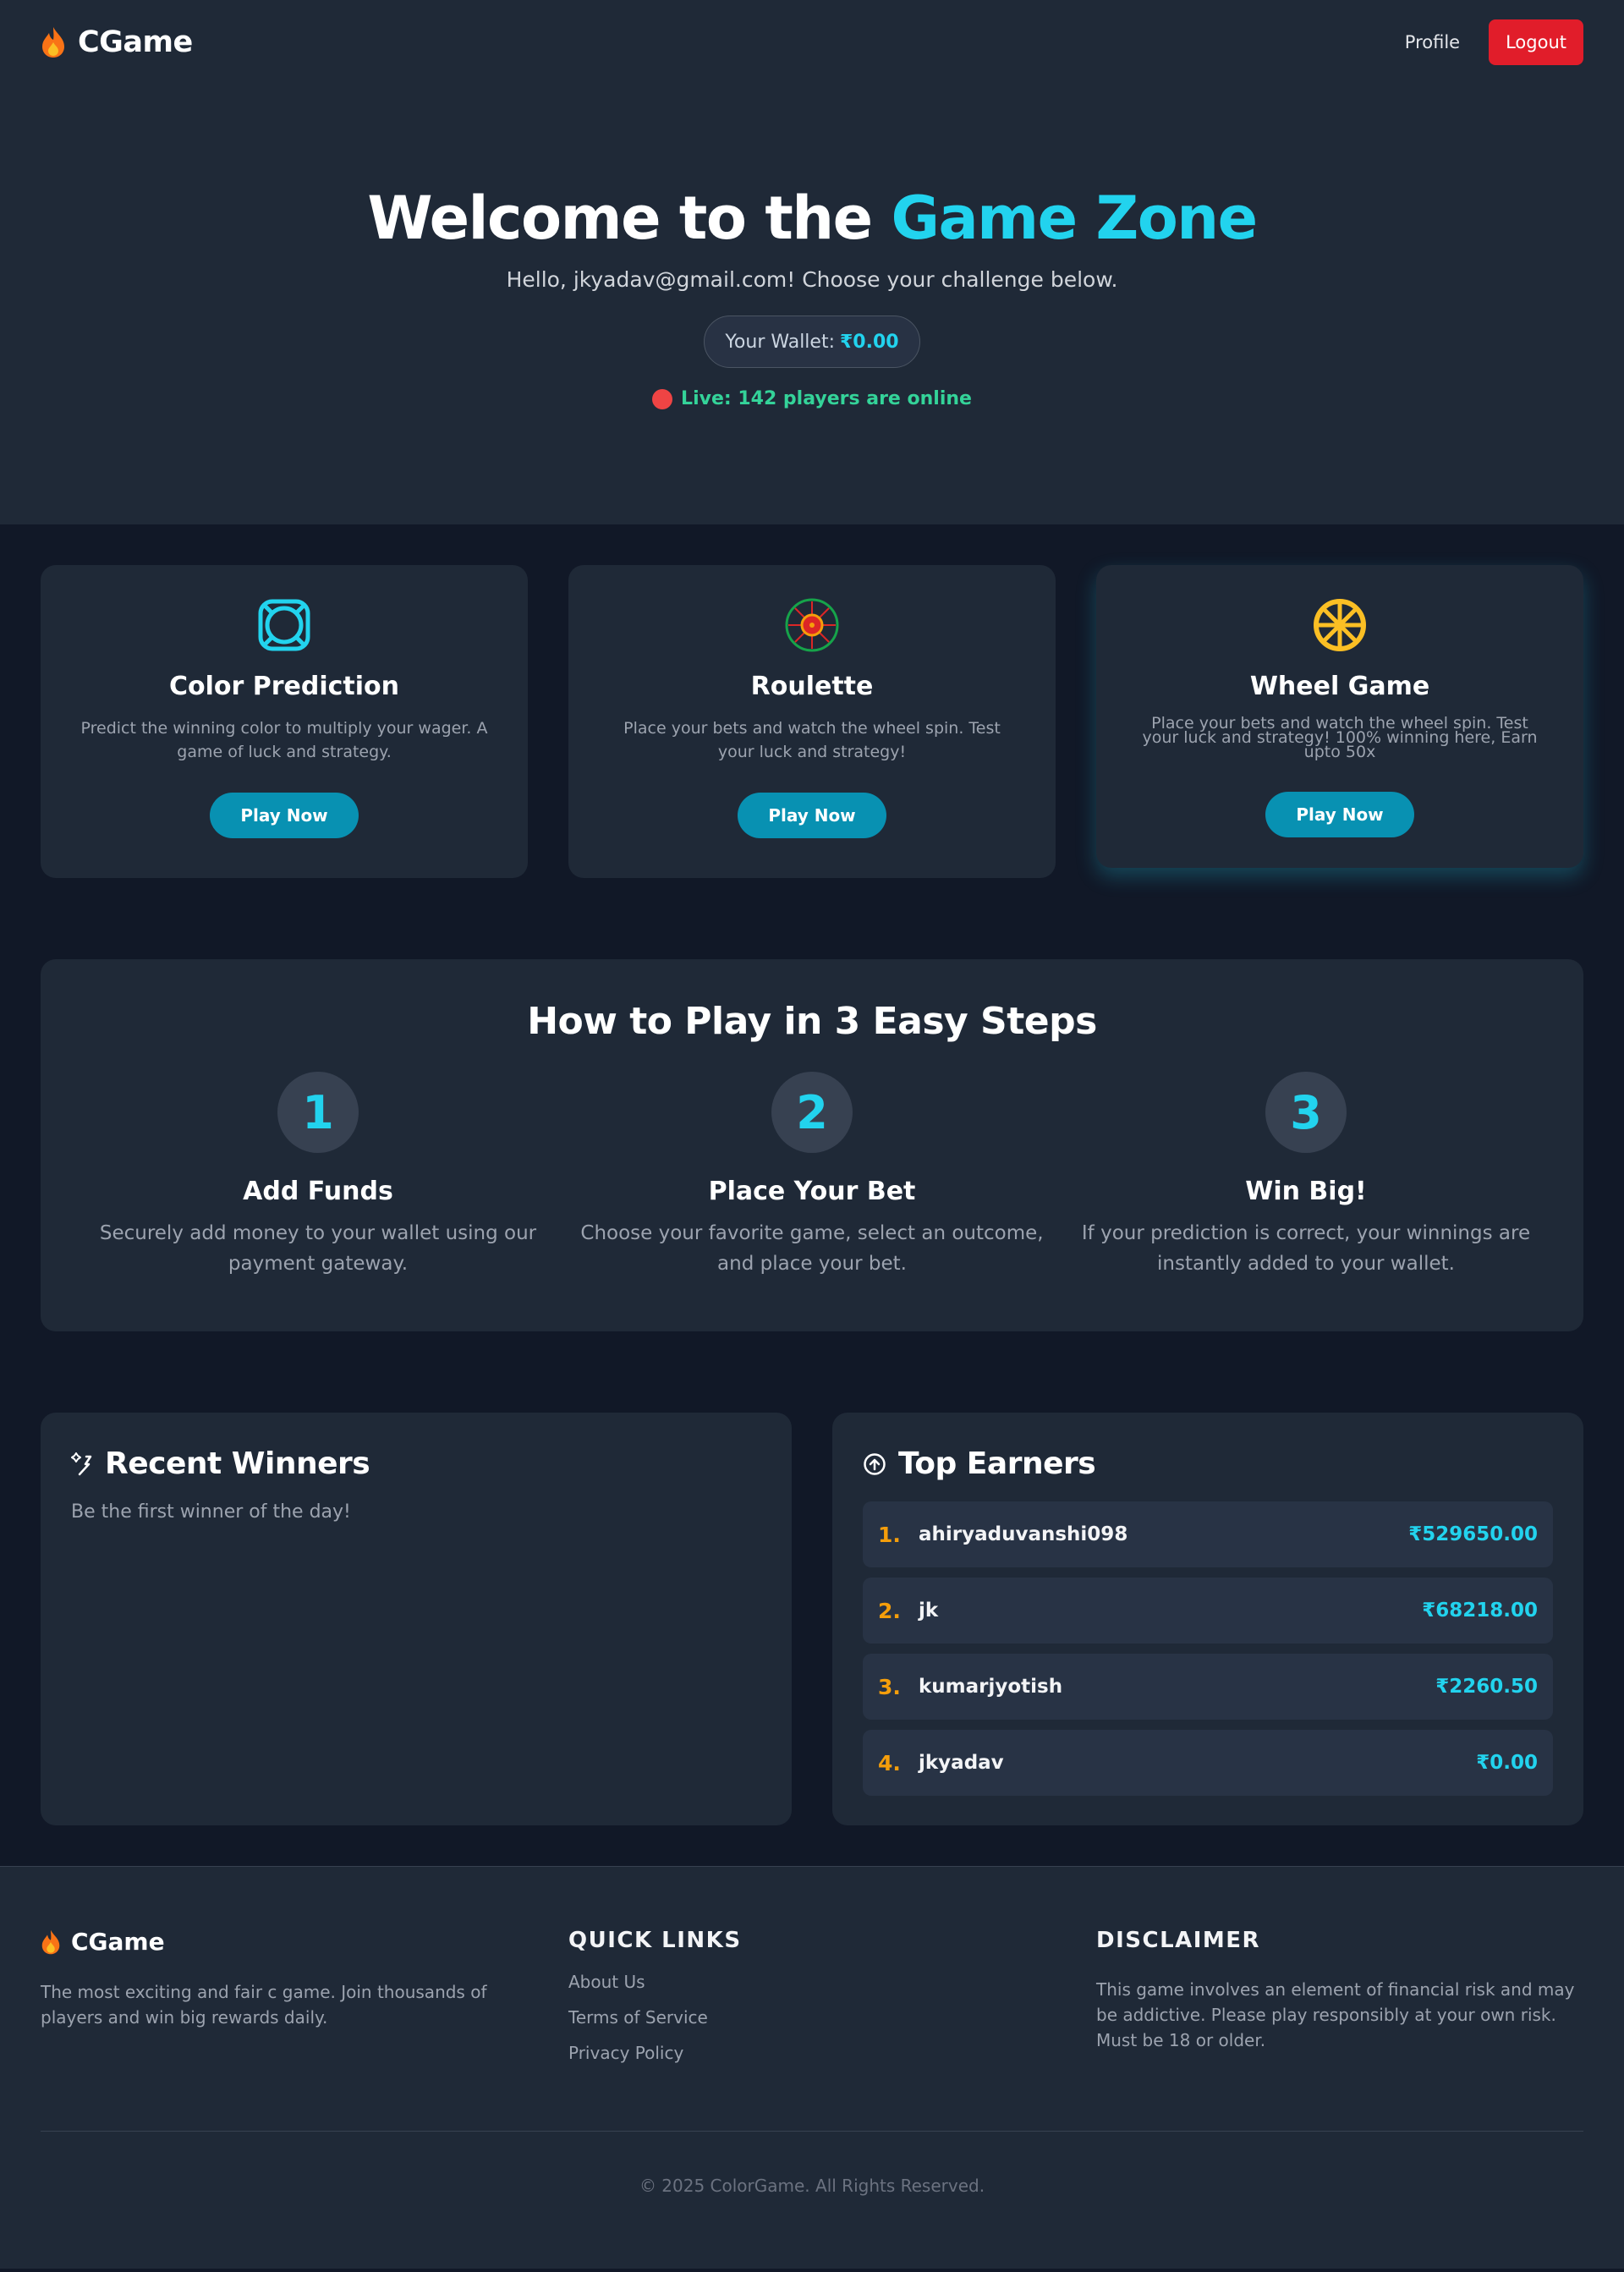  I want to click on list-item: 3. kumarjyotish ₹2260.50, so click(1208, 1687).